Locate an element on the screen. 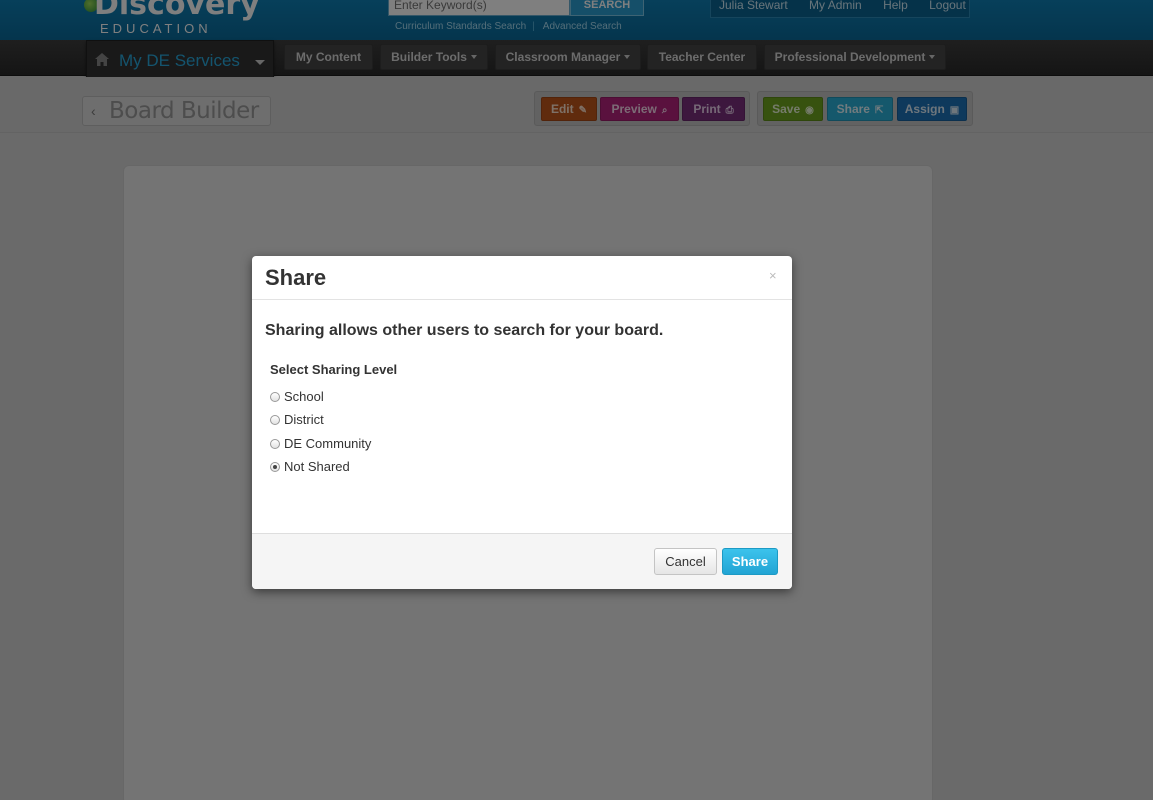  dialog-footer: Cancel Share is located at coordinates (522, 561).